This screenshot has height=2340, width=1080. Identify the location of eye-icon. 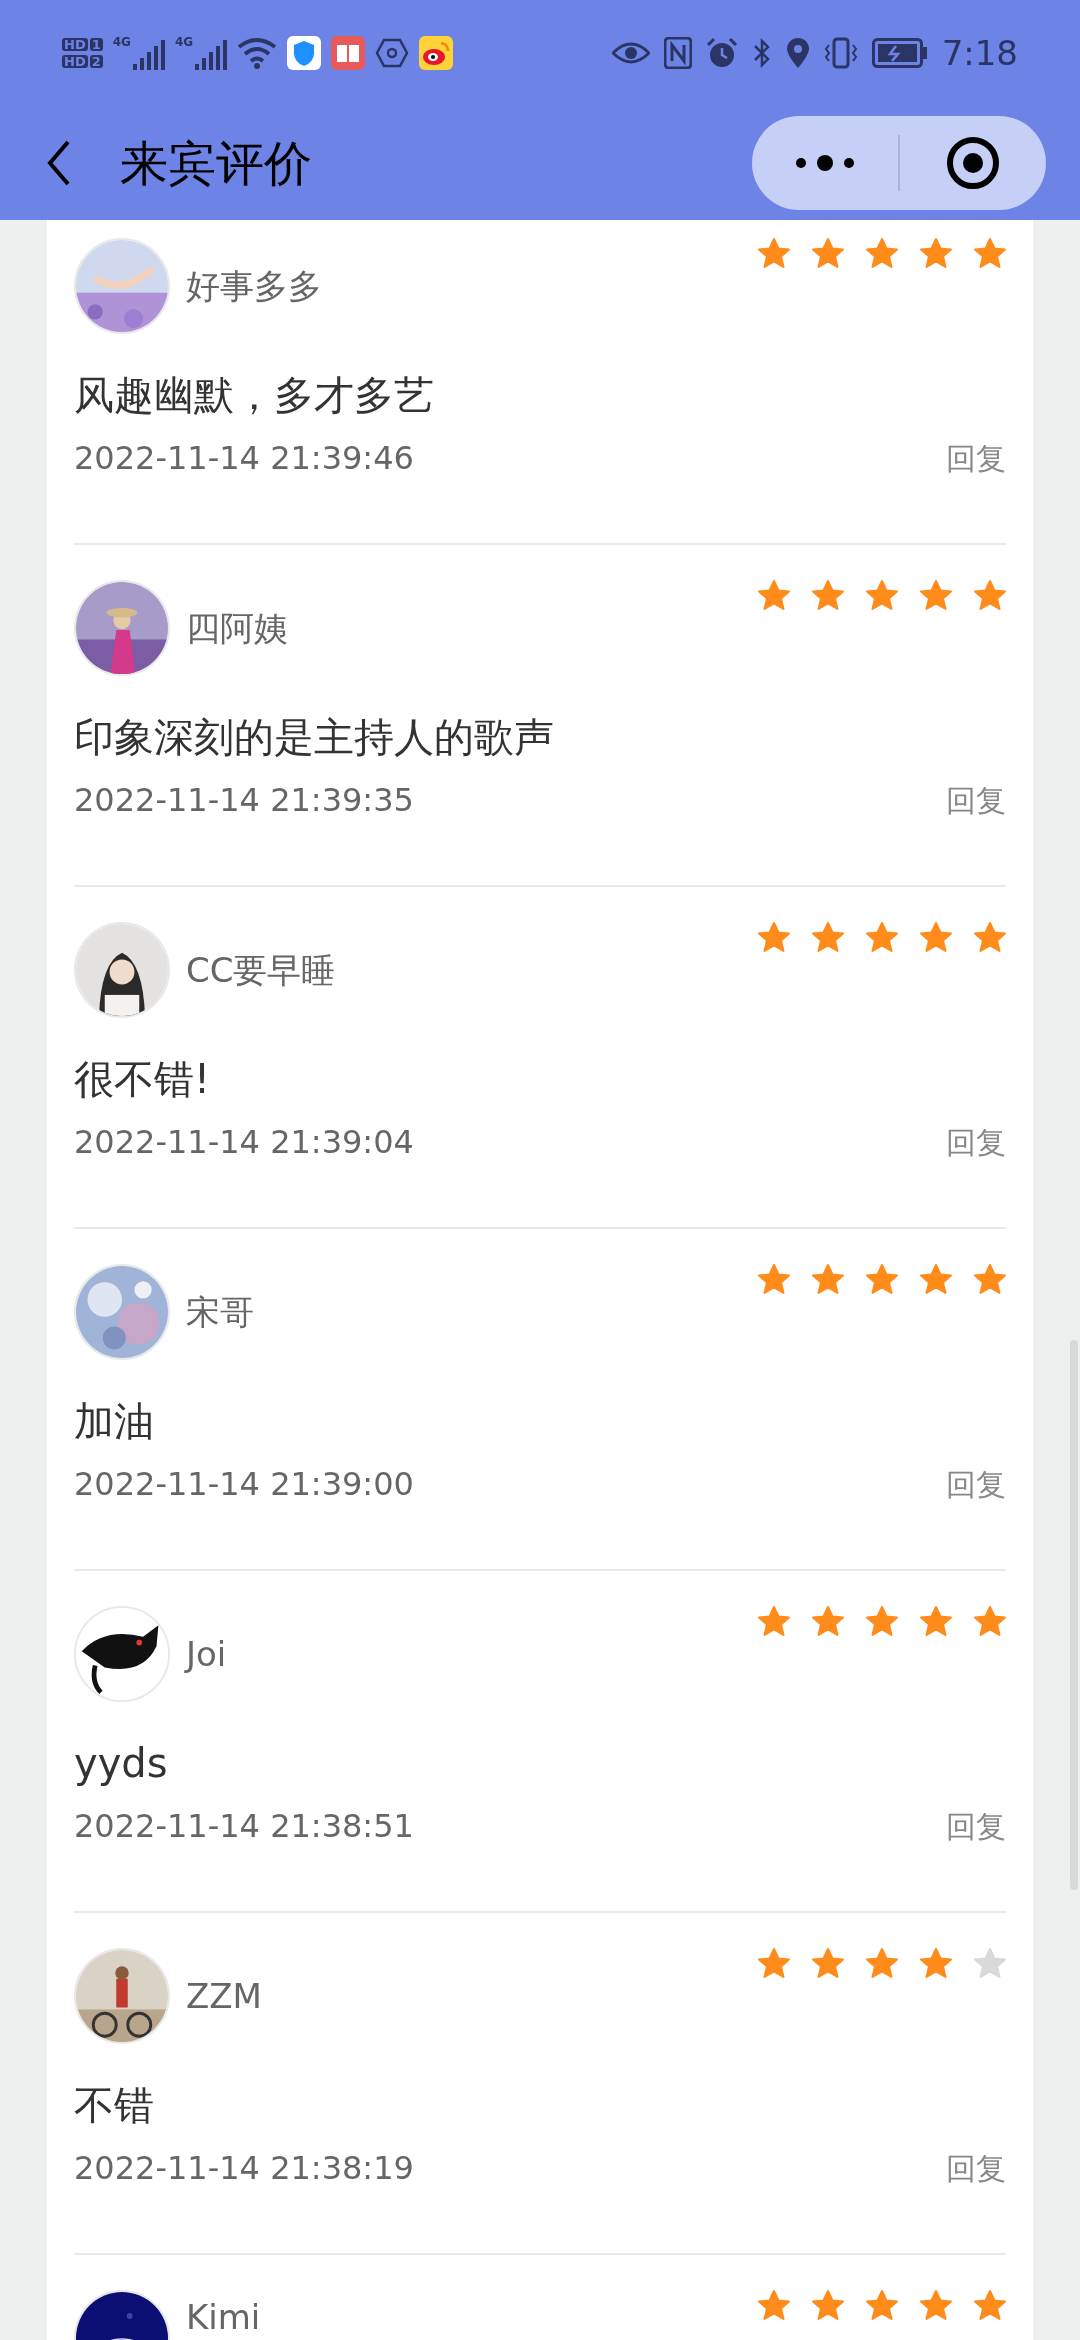
(630, 52).